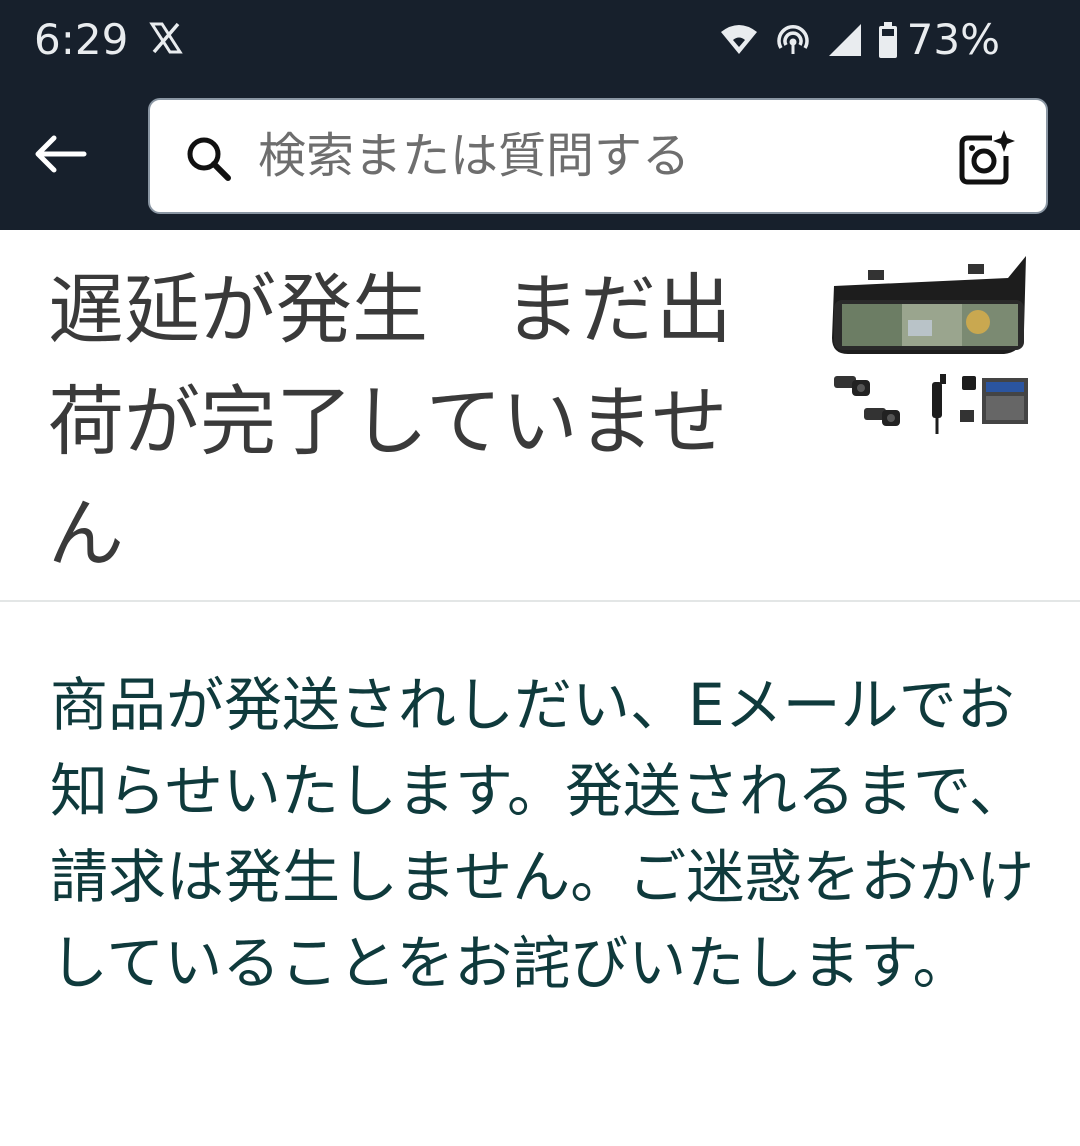  Describe the element at coordinates (887, 40) in the screenshot. I see `battery-icon` at that location.